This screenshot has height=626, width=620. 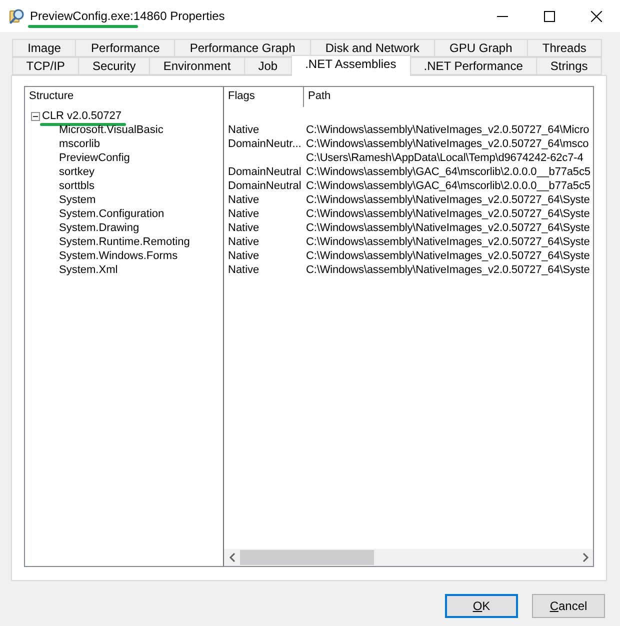 I want to click on tree-item: System.Drawing, so click(x=99, y=228).